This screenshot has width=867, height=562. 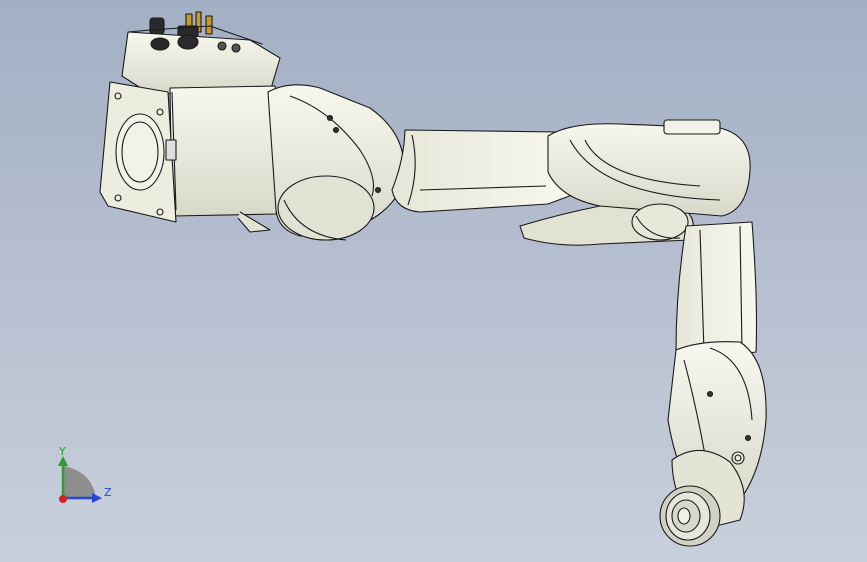 I want to click on tool-flange, so click(x=690, y=516).